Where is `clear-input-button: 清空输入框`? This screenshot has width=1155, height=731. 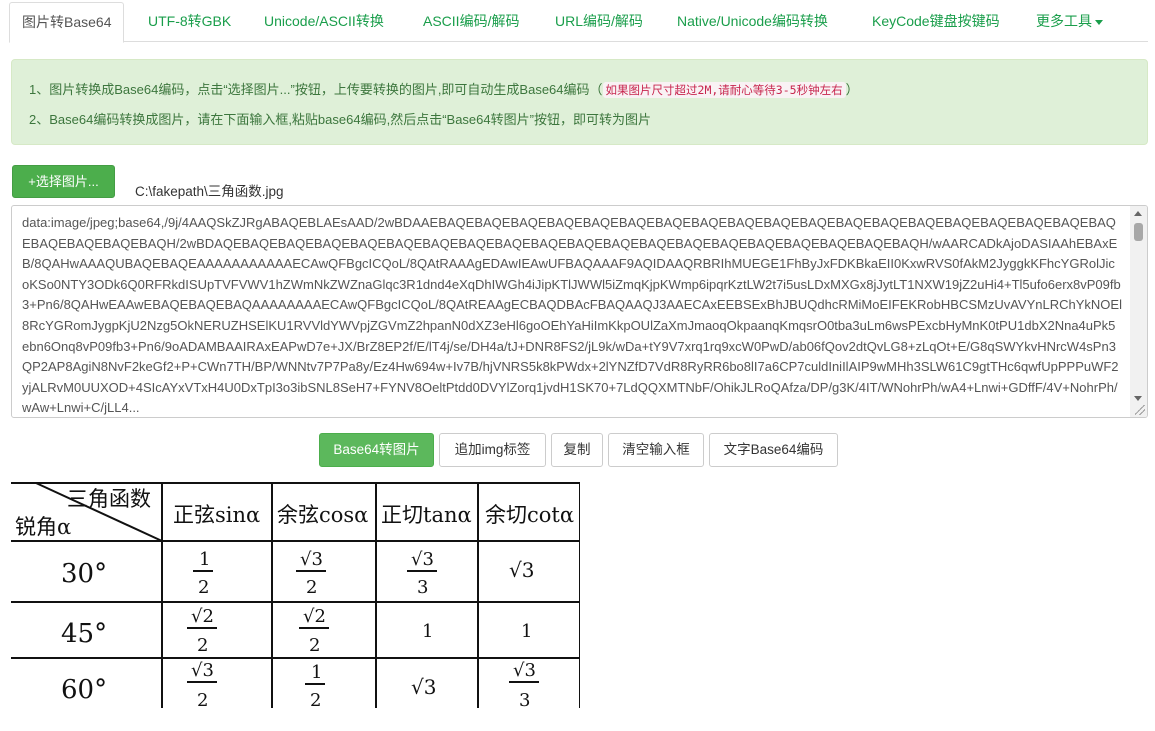 clear-input-button: 清空输入框 is located at coordinates (656, 450).